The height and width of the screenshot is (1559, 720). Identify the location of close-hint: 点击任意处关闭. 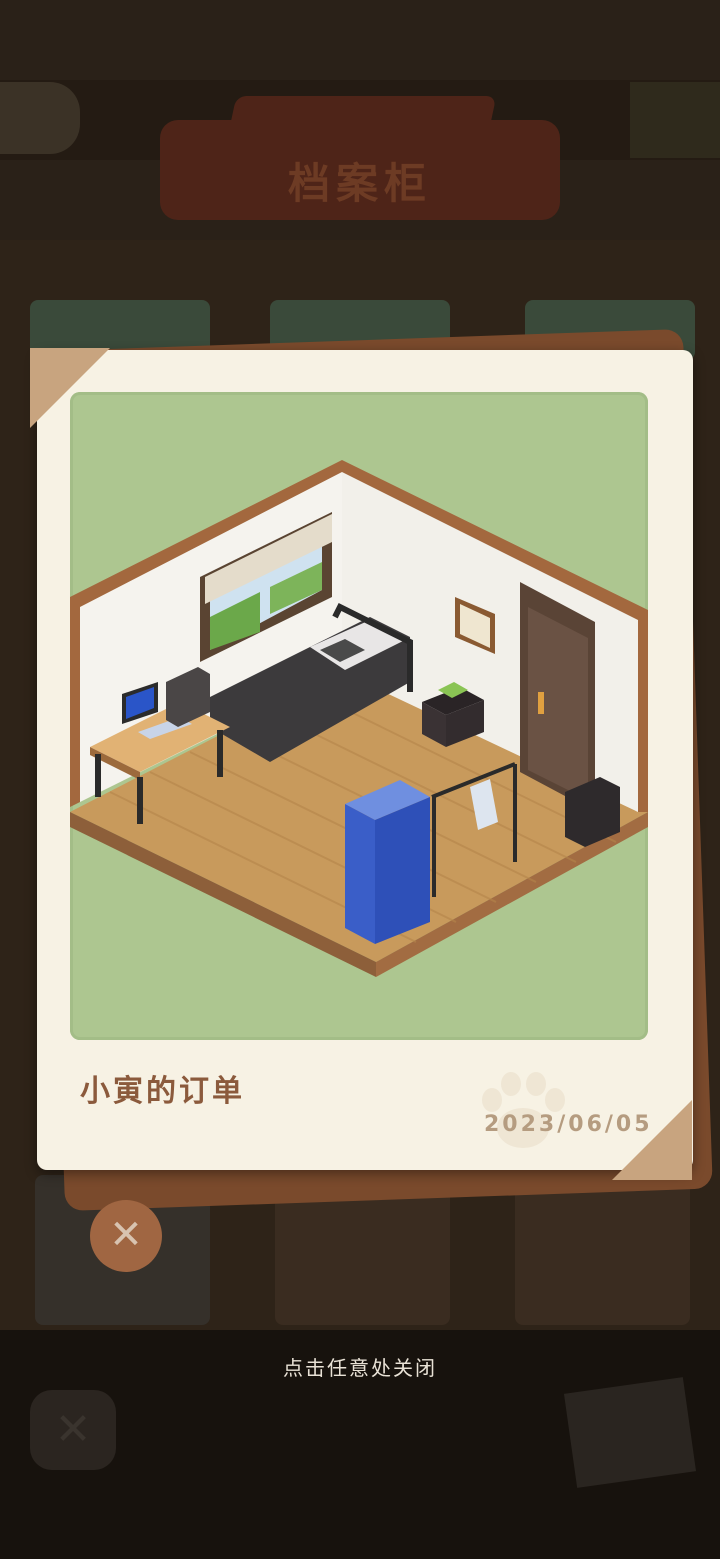
(360, 1366).